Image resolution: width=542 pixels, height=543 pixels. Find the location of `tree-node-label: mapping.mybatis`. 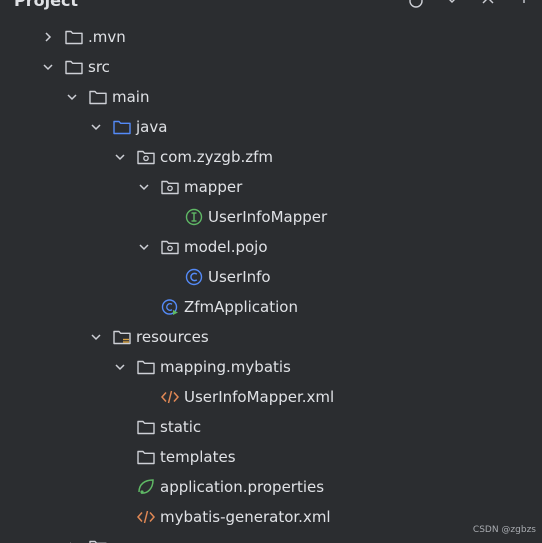

tree-node-label: mapping.mybatis is located at coordinates (225, 367).